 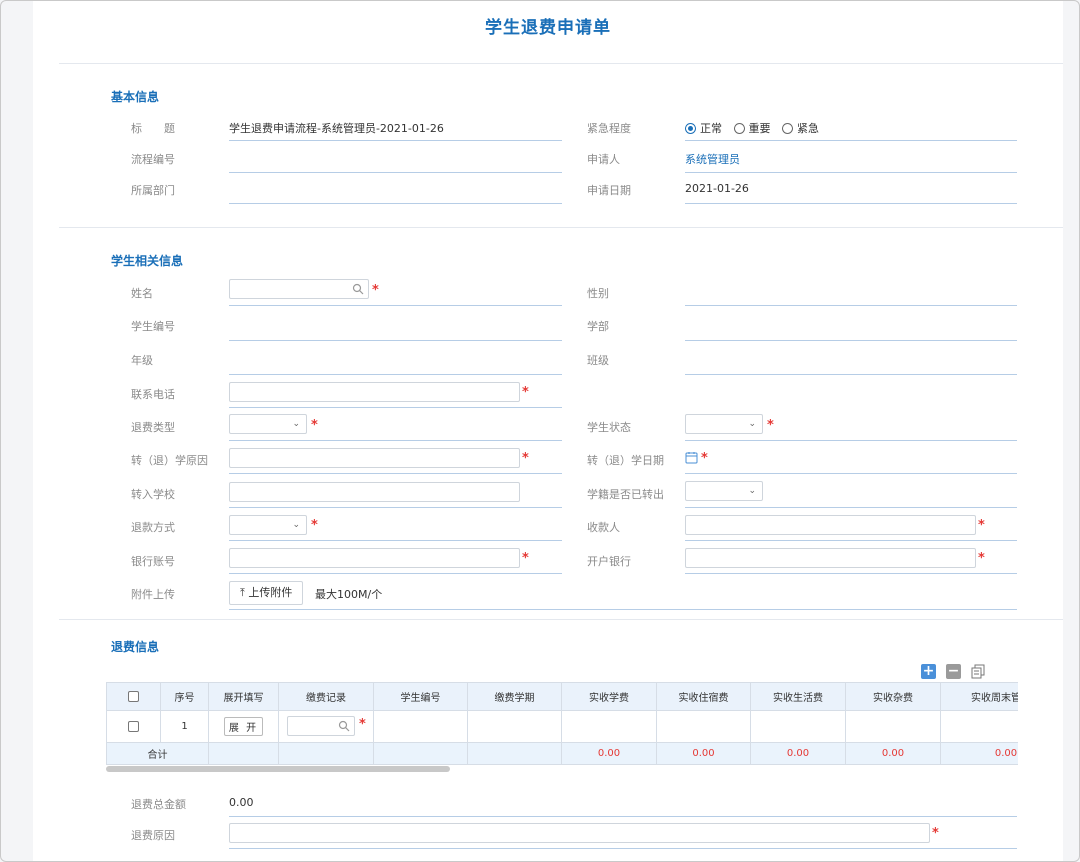 I want to click on refund-method-underline, so click(x=395, y=540).